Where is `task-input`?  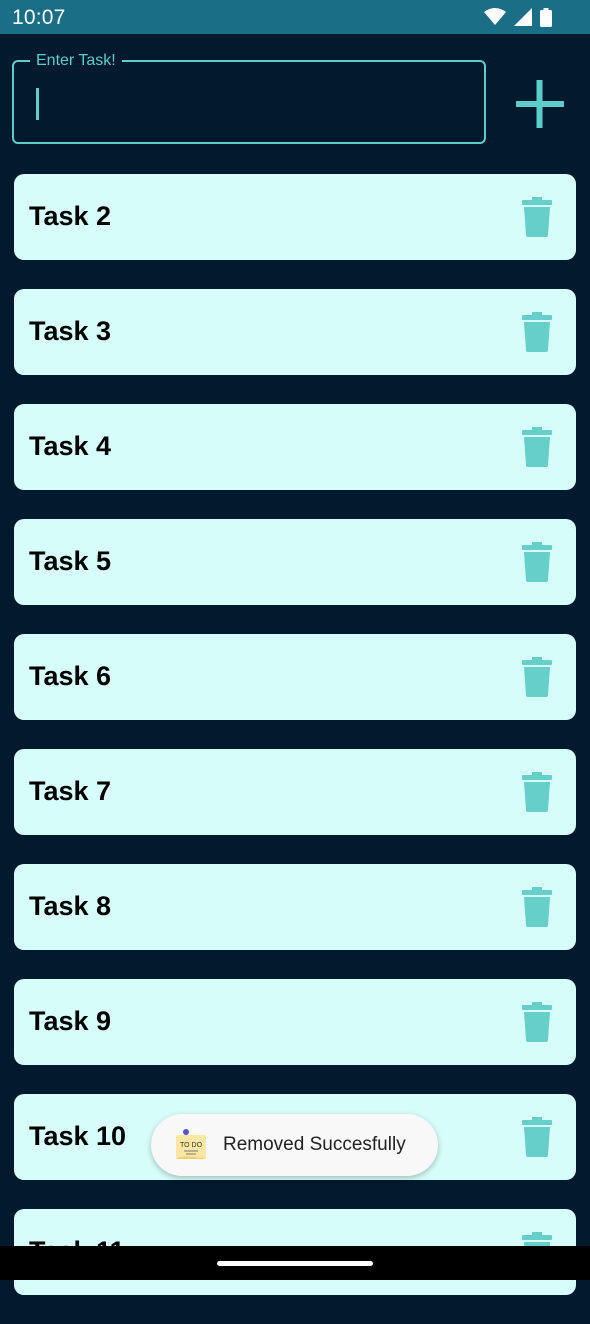 task-input is located at coordinates (247, 102).